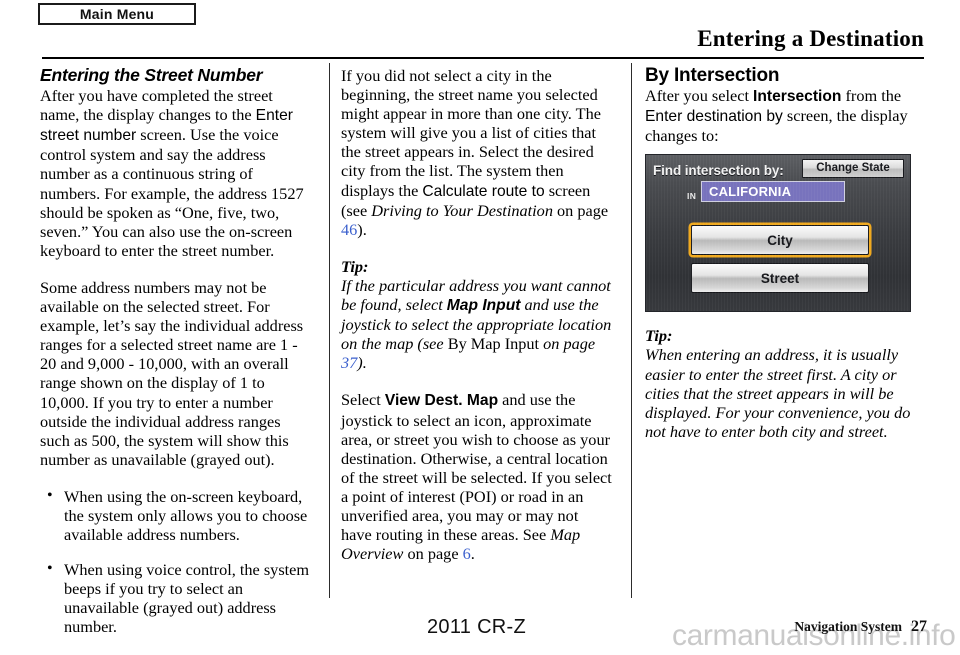 This screenshot has width=960, height=655. What do you see at coordinates (477, 627) in the screenshot?
I see `footer-model: 2011 CR-Z` at bounding box center [477, 627].